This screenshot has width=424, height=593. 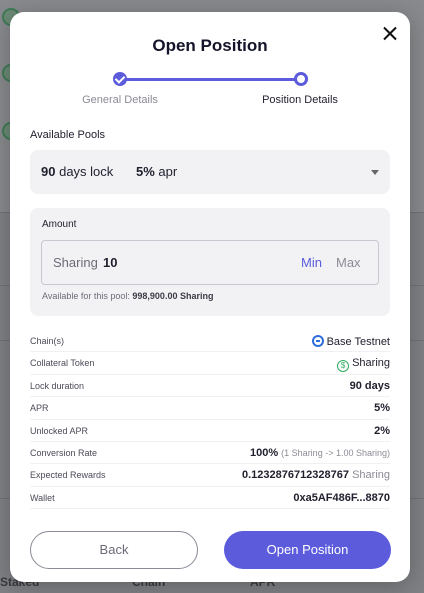 I want to click on collateral-label: Collateral Token, so click(x=62, y=363).